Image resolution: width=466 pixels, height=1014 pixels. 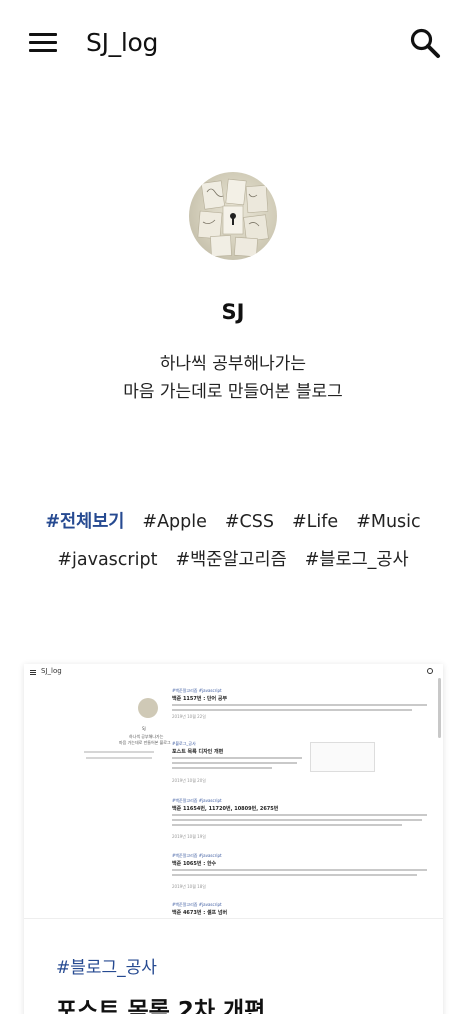 What do you see at coordinates (189, 780) in the screenshot?
I see `thumbnail-post-date: 2019년 10월 20일` at bounding box center [189, 780].